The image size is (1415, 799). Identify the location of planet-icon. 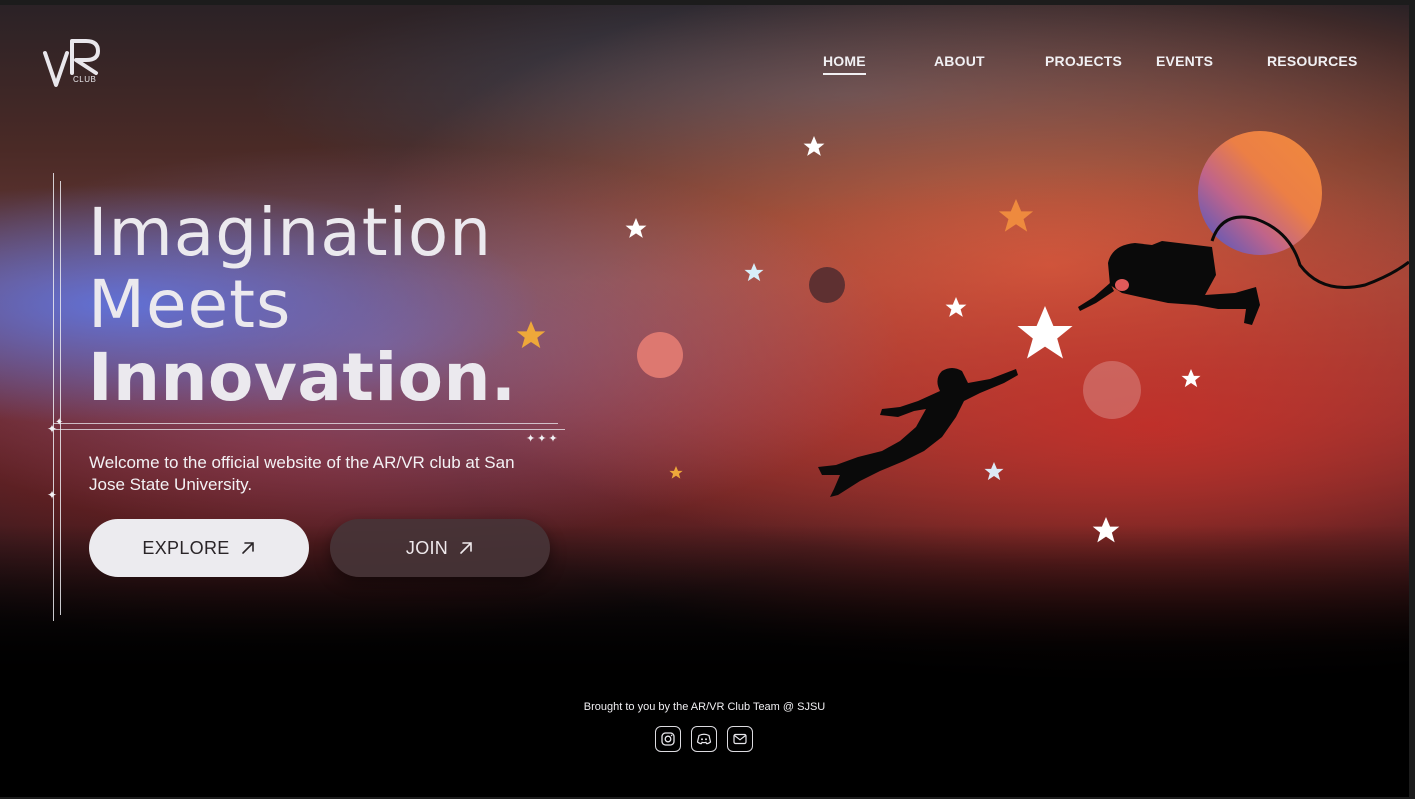
(1260, 193).